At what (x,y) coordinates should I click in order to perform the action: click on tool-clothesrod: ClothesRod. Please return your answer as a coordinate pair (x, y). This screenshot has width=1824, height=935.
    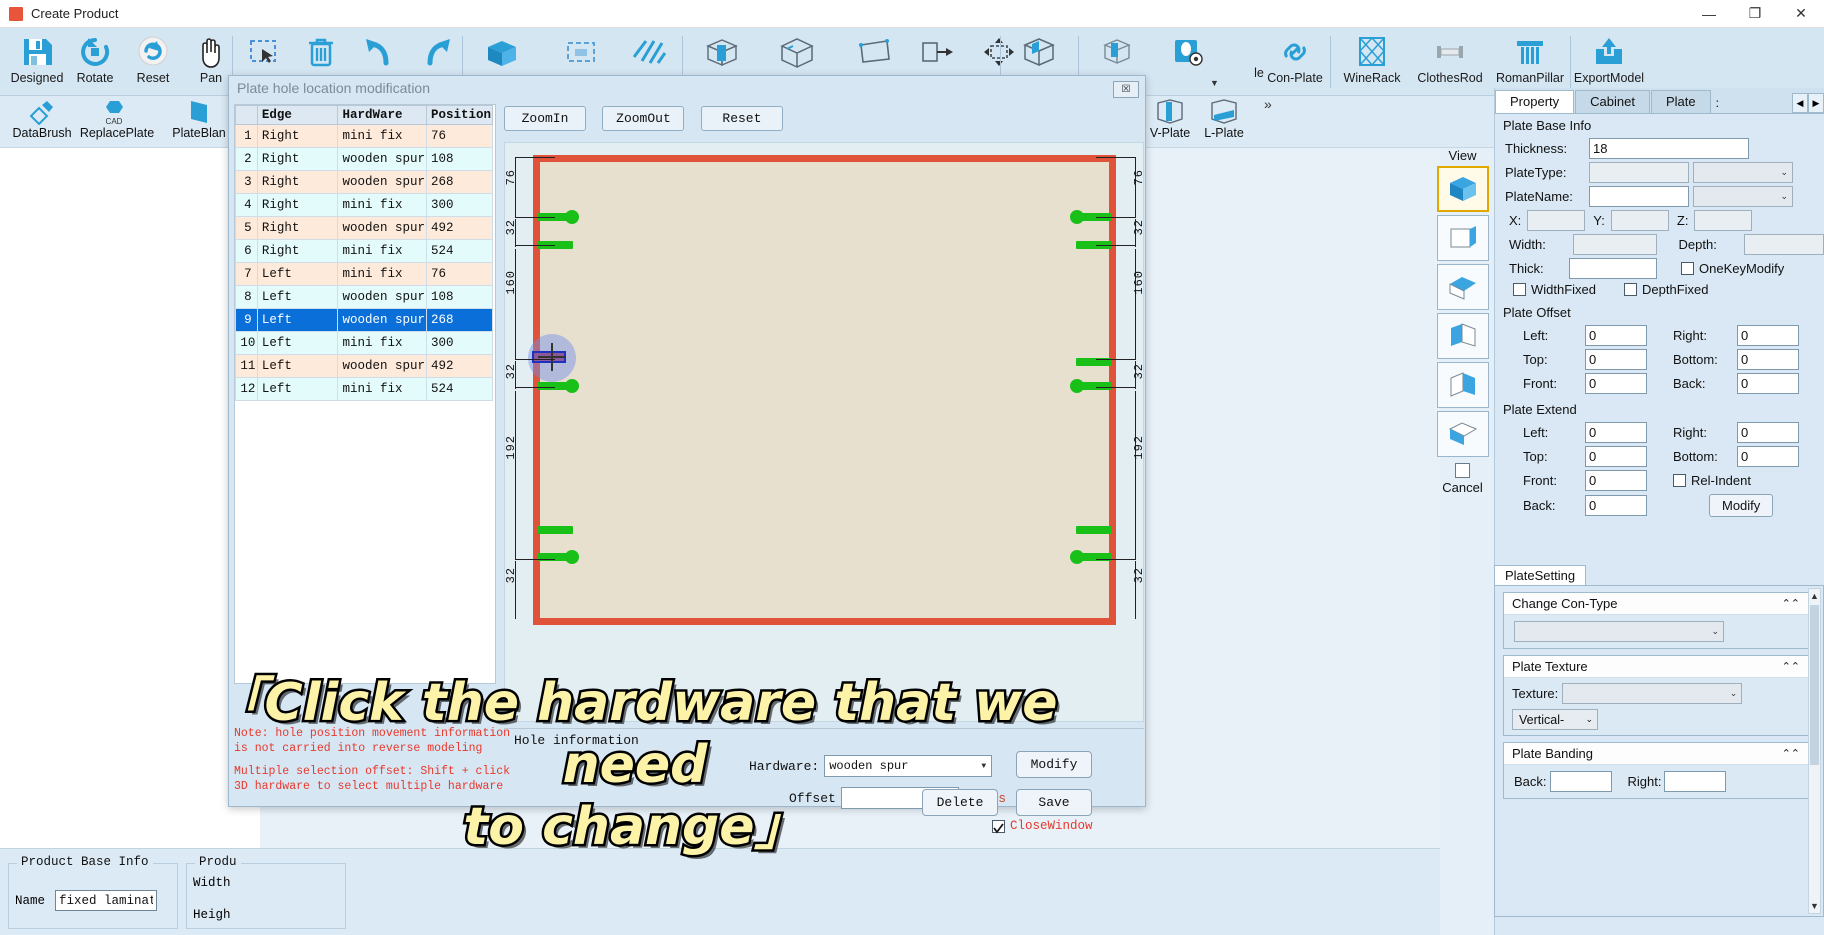
    Looking at the image, I should click on (1450, 62).